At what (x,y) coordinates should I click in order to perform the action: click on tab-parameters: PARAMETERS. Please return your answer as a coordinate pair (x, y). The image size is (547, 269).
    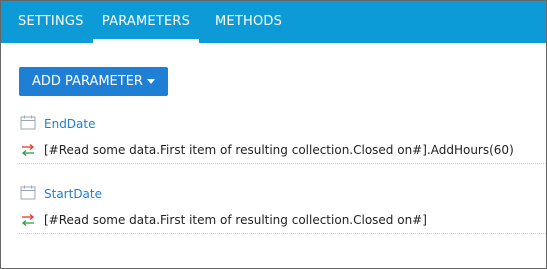
    Looking at the image, I should click on (146, 22).